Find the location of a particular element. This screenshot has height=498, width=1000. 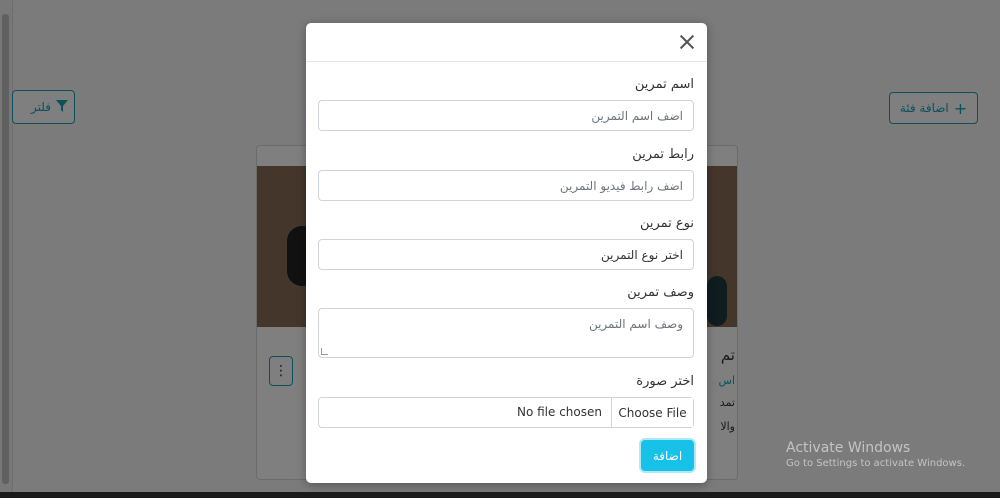

watermark-title: Activate Windows is located at coordinates (848, 448).